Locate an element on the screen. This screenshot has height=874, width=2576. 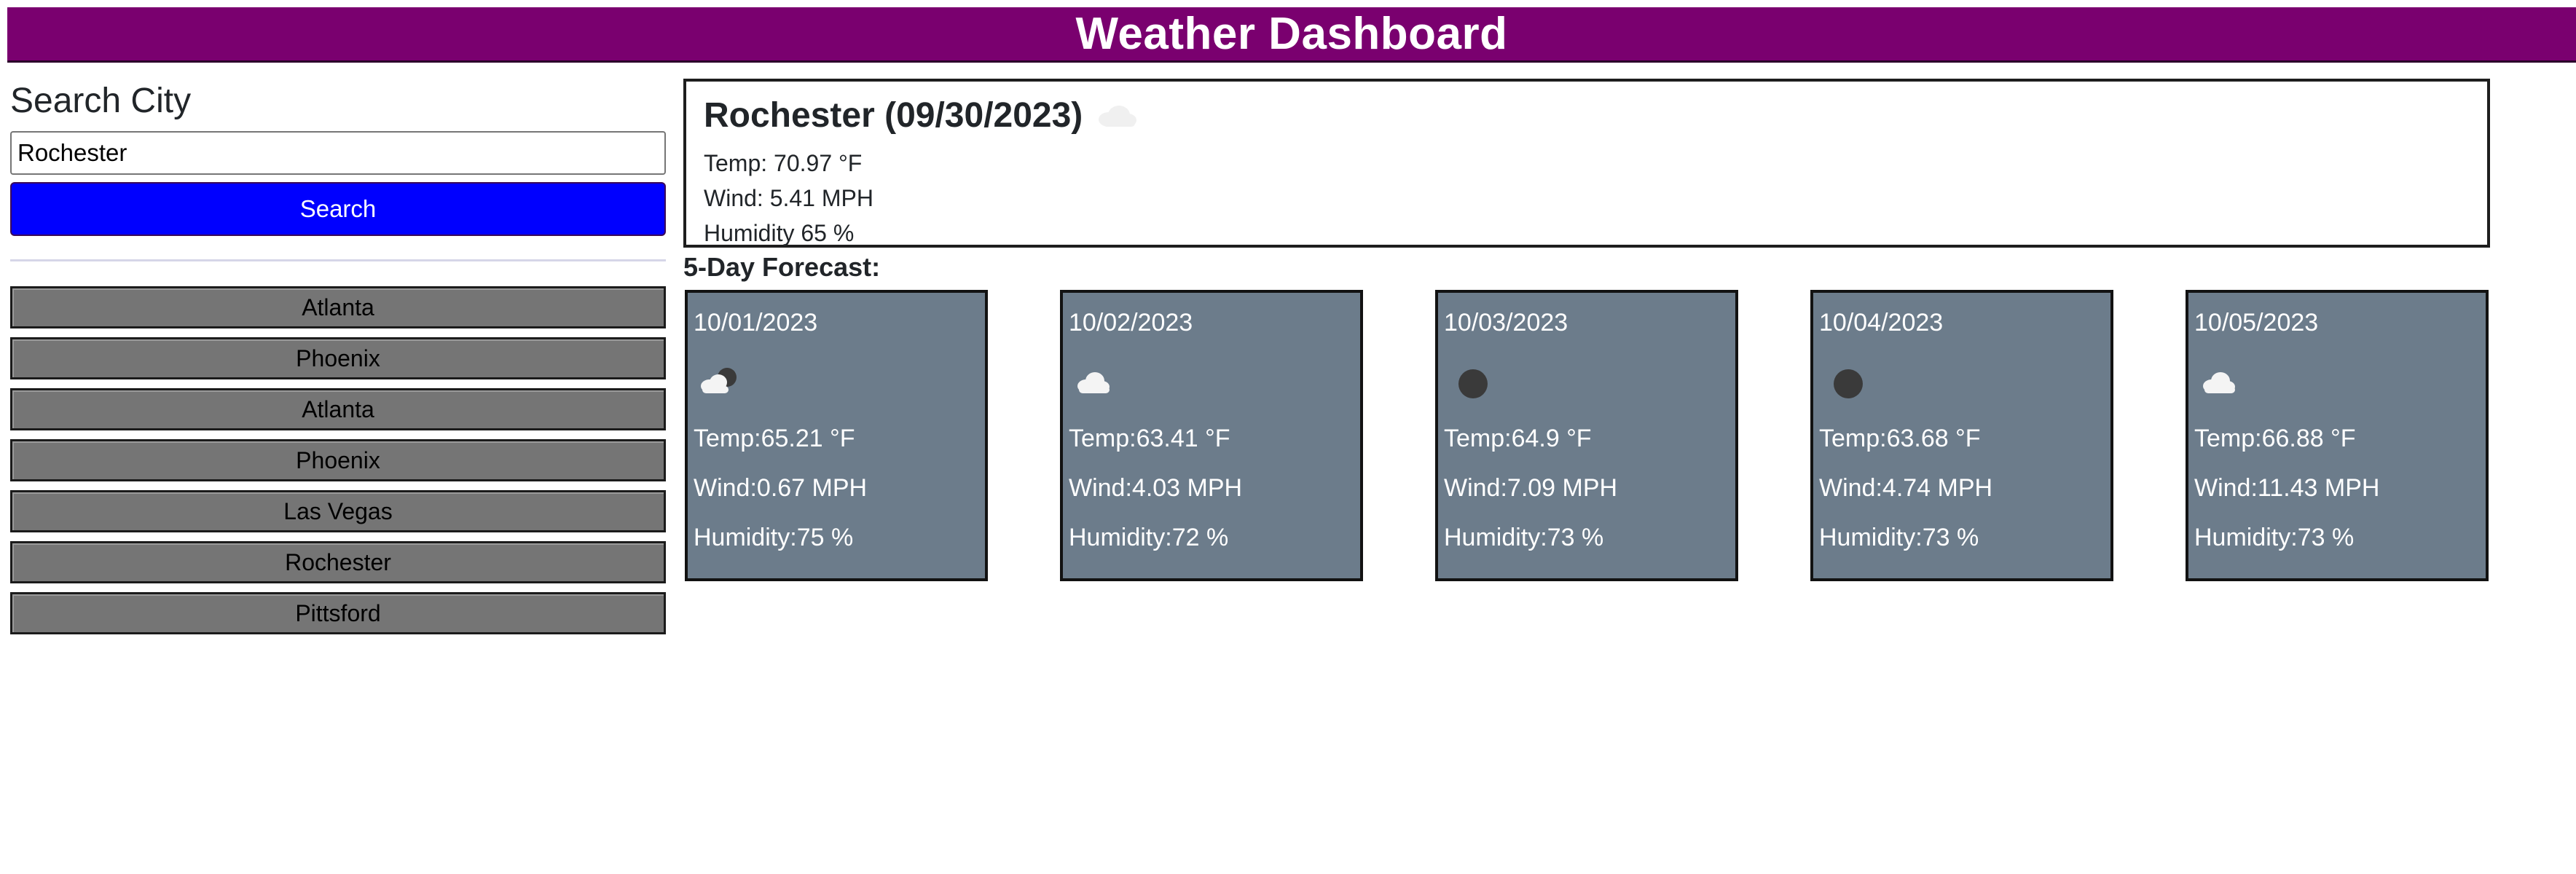
forecast-humidity: Humidity:72 % is located at coordinates (1149, 538).